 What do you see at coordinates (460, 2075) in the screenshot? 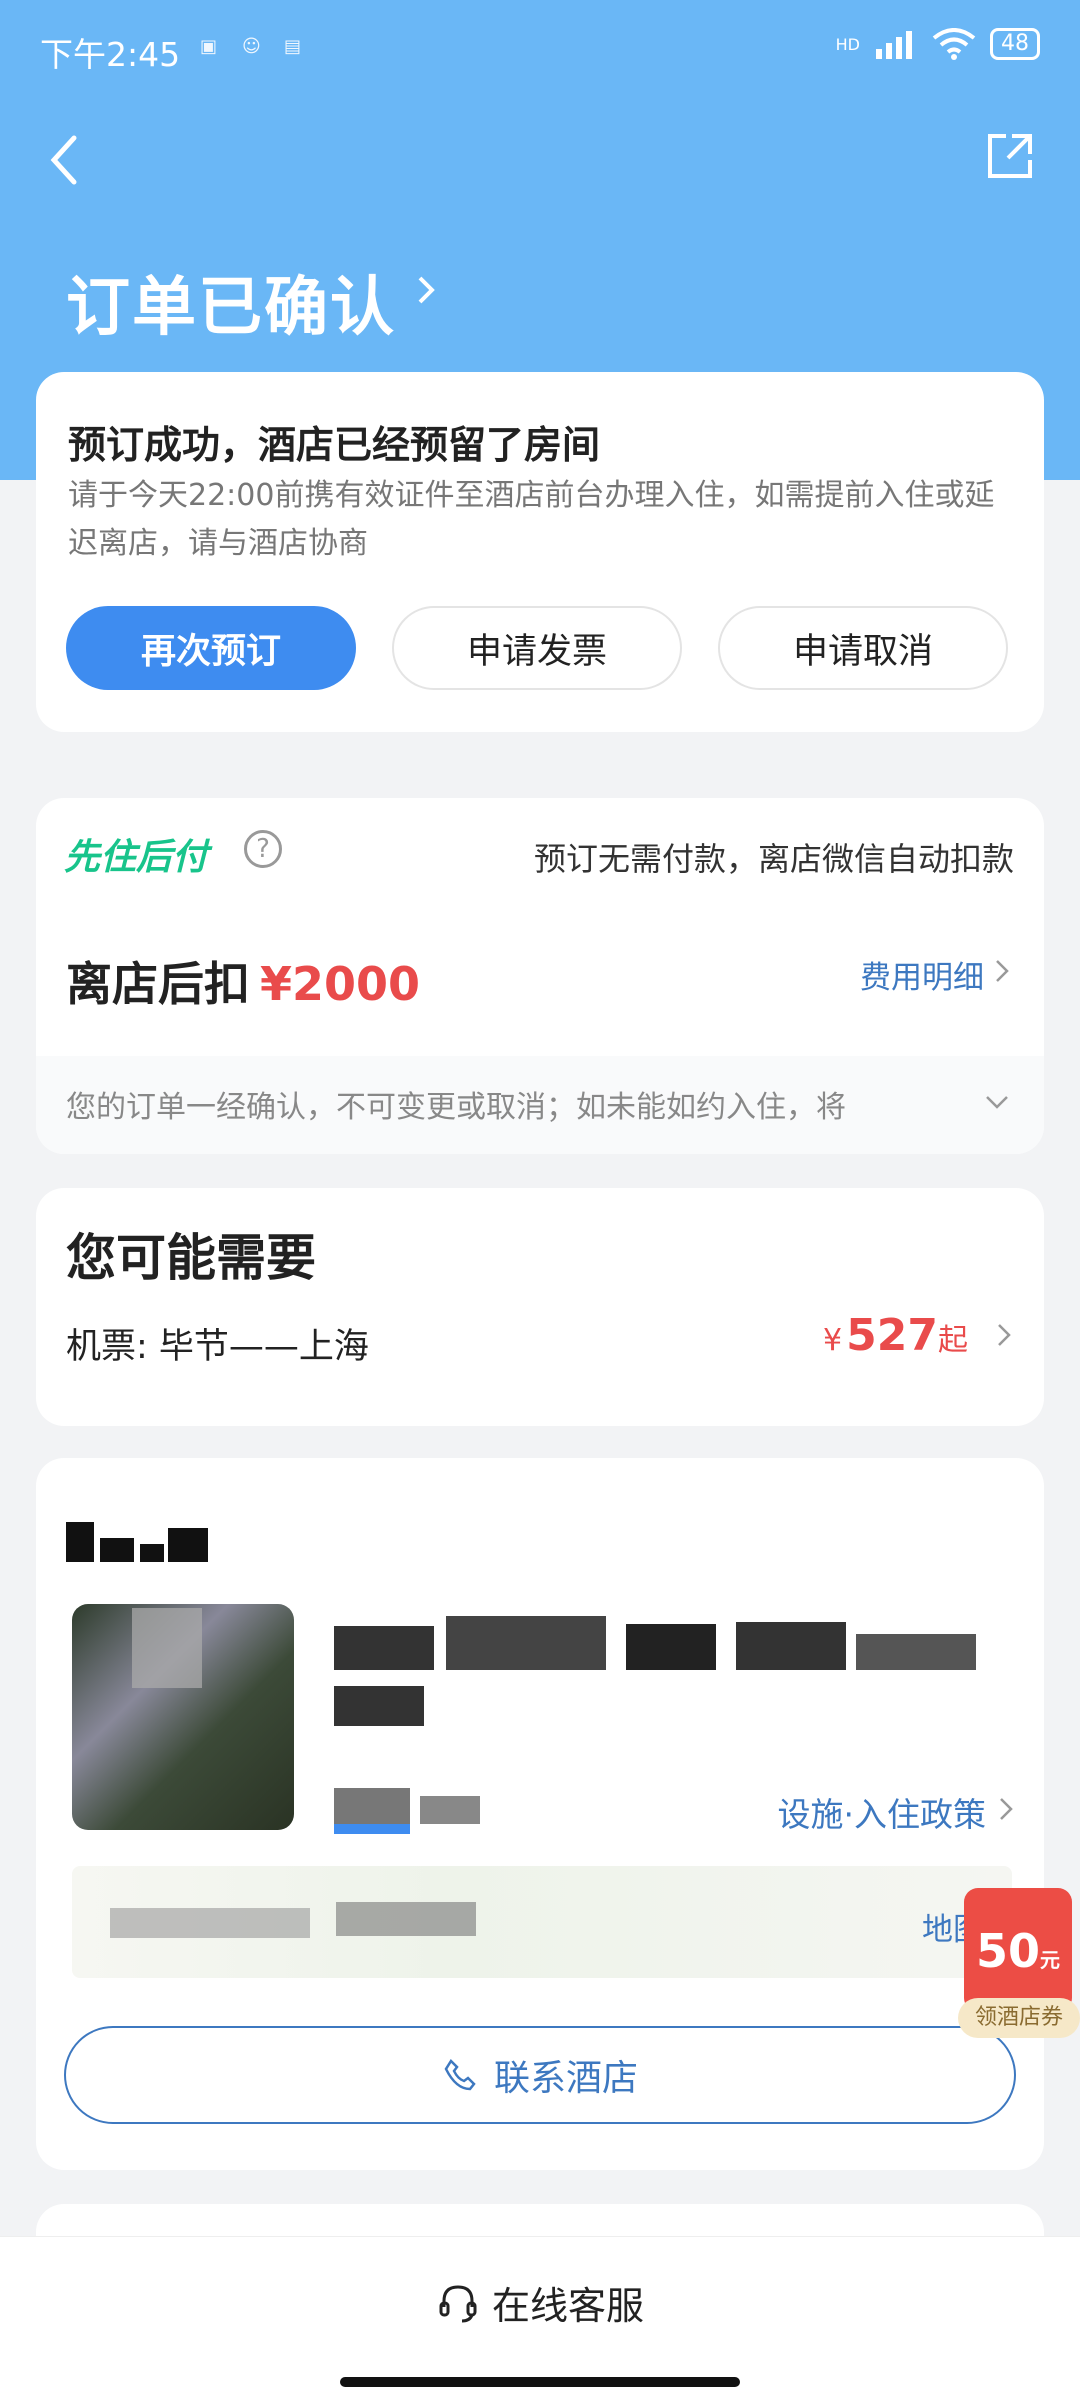
I see `phone-icon` at bounding box center [460, 2075].